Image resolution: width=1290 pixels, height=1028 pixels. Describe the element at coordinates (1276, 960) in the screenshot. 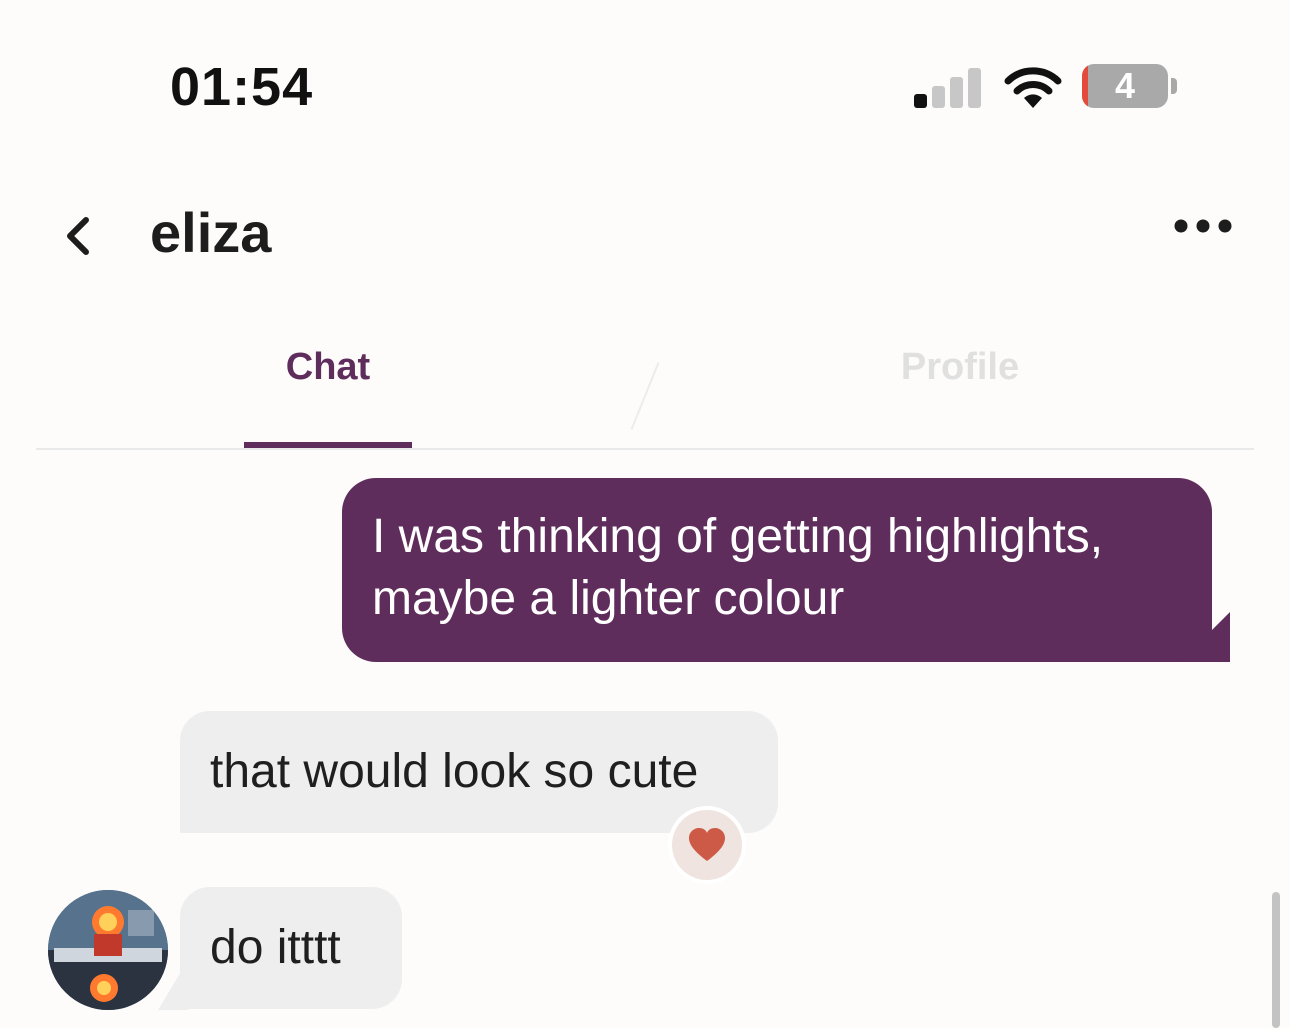

I see `scrollbar` at that location.